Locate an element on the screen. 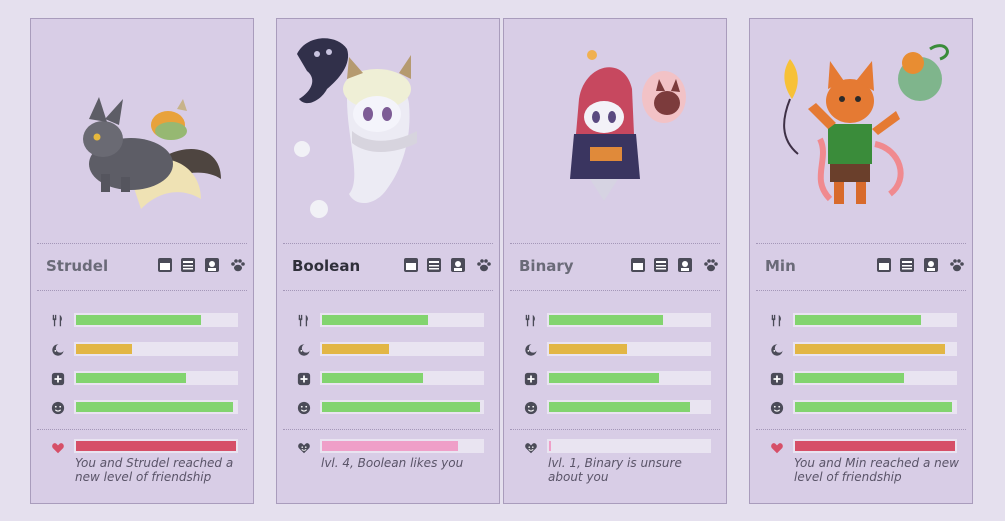 The image size is (1005, 521). friendship-message: lvl. 4, Boolean likes you is located at coordinates (392, 463).